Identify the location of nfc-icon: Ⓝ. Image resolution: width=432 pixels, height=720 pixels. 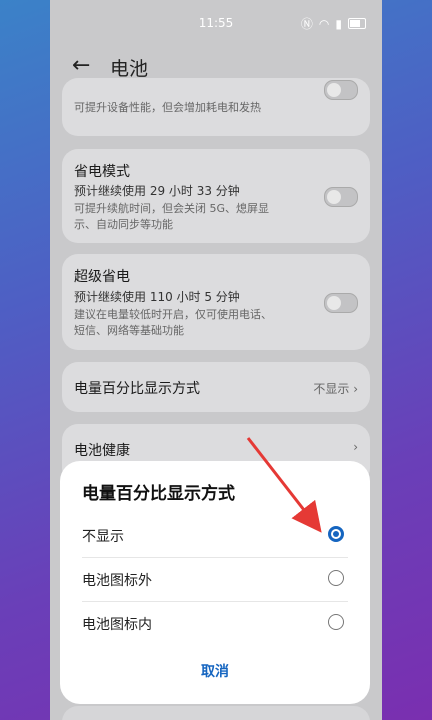
(306, 24).